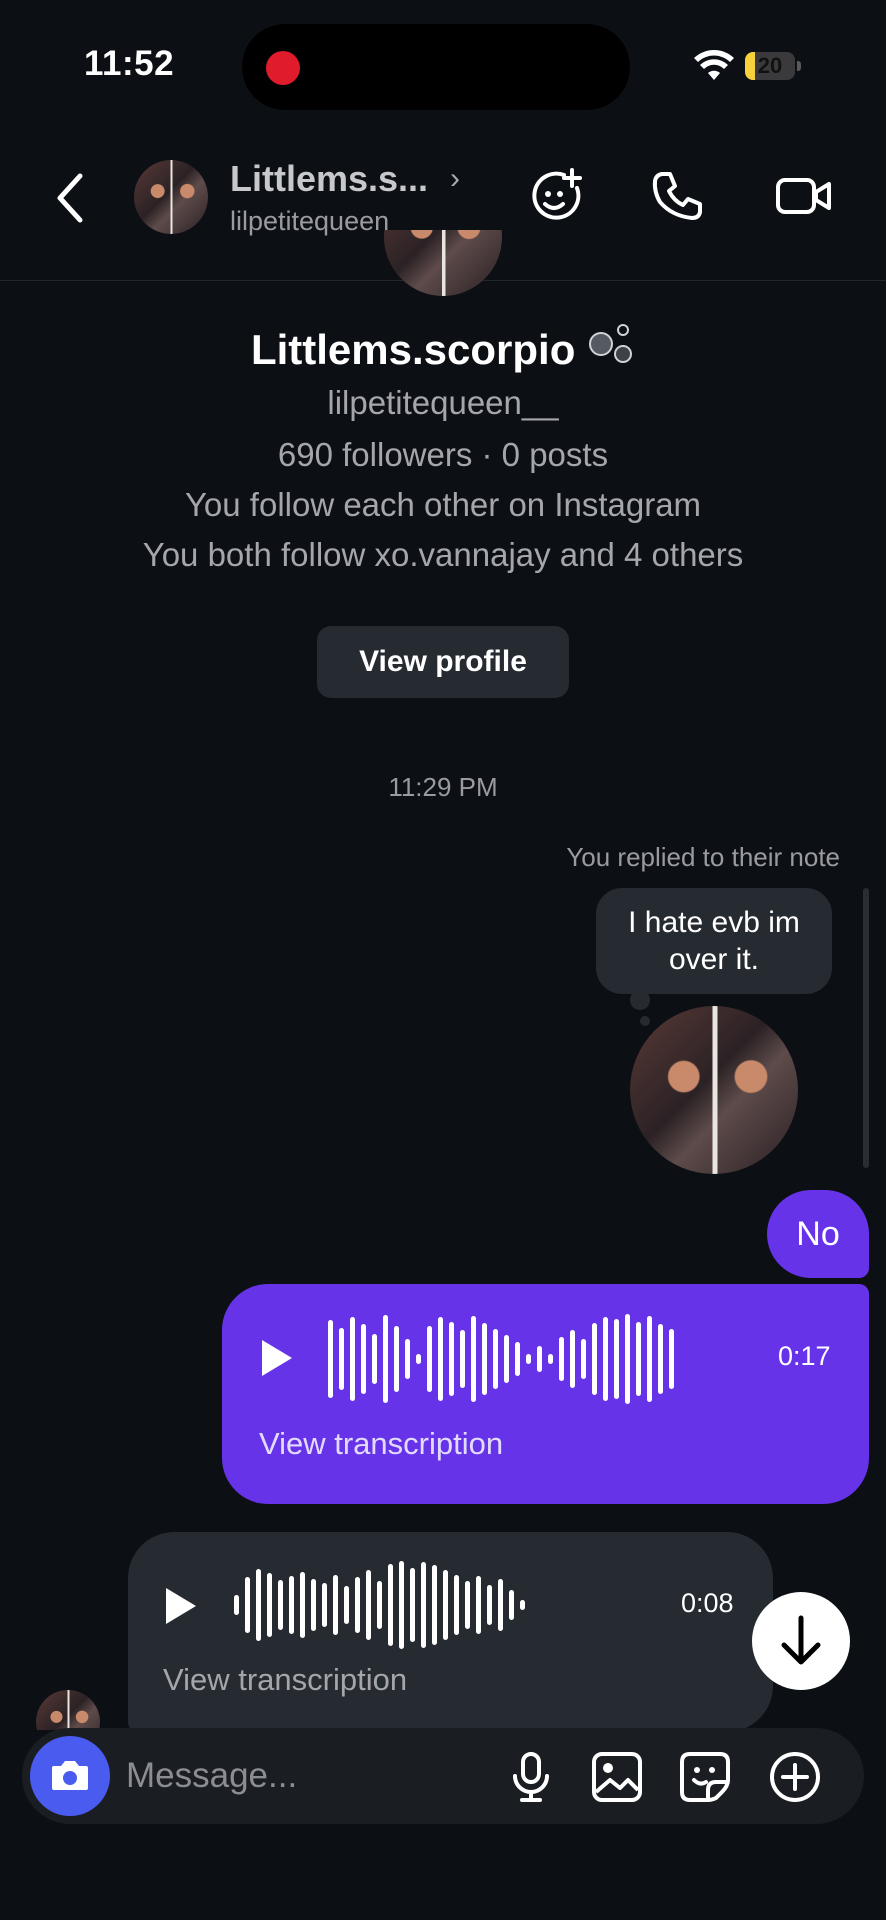 The width and height of the screenshot is (886, 1920). What do you see at coordinates (436, 67) in the screenshot?
I see `dynamic-island` at bounding box center [436, 67].